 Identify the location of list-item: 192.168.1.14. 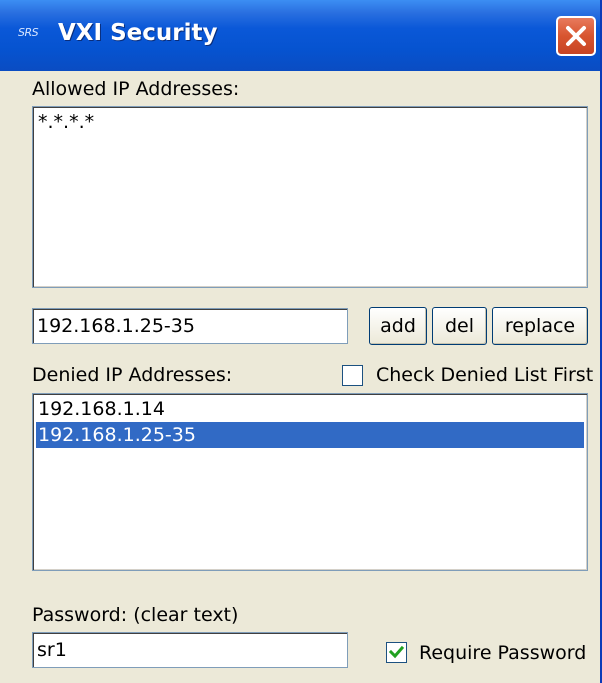
(310, 409).